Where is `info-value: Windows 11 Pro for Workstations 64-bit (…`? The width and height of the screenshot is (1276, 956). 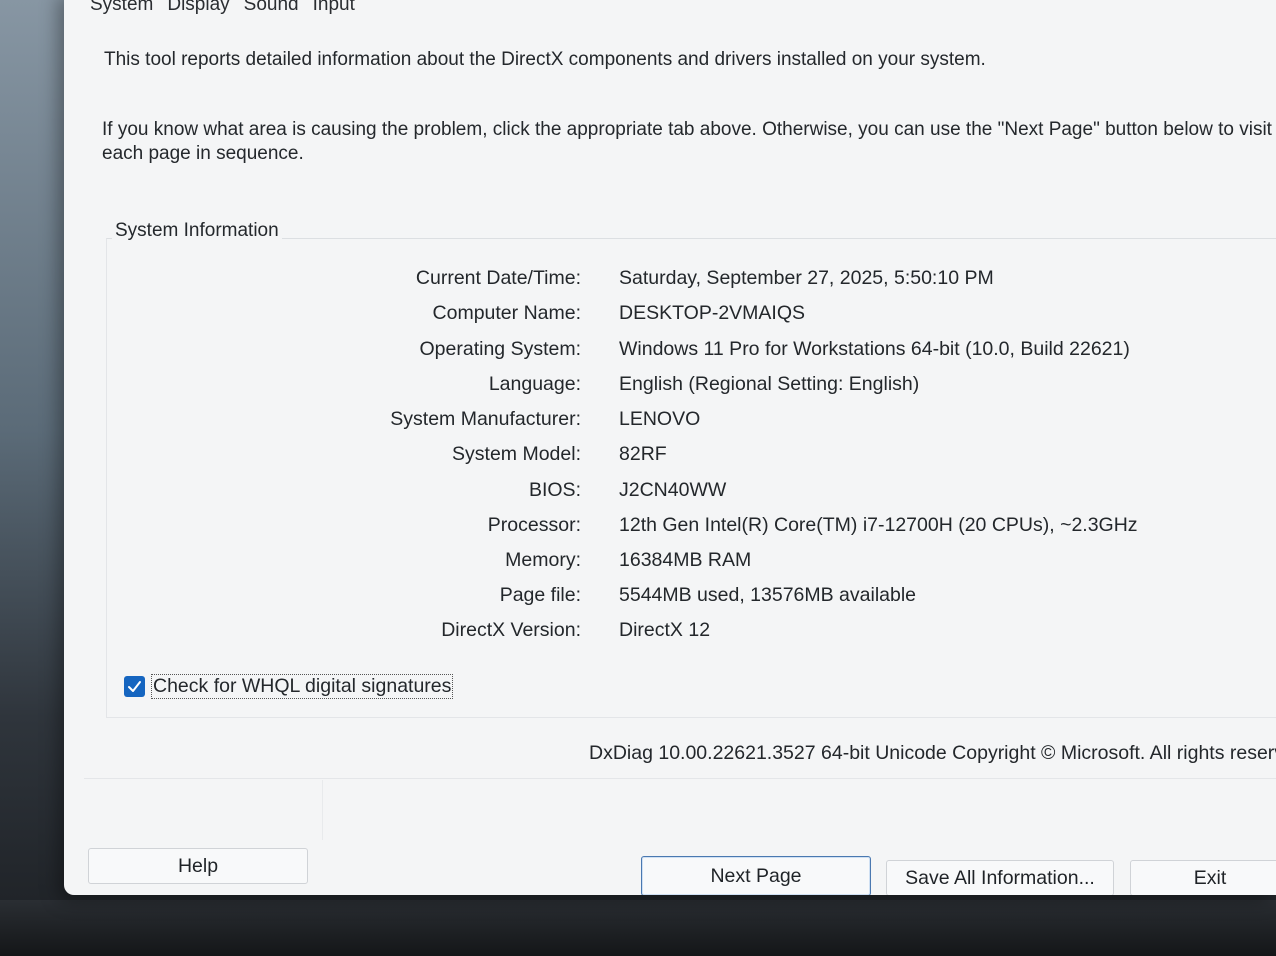
info-value: Windows 11 Pro for Workstations 64-bit (… is located at coordinates (874, 349).